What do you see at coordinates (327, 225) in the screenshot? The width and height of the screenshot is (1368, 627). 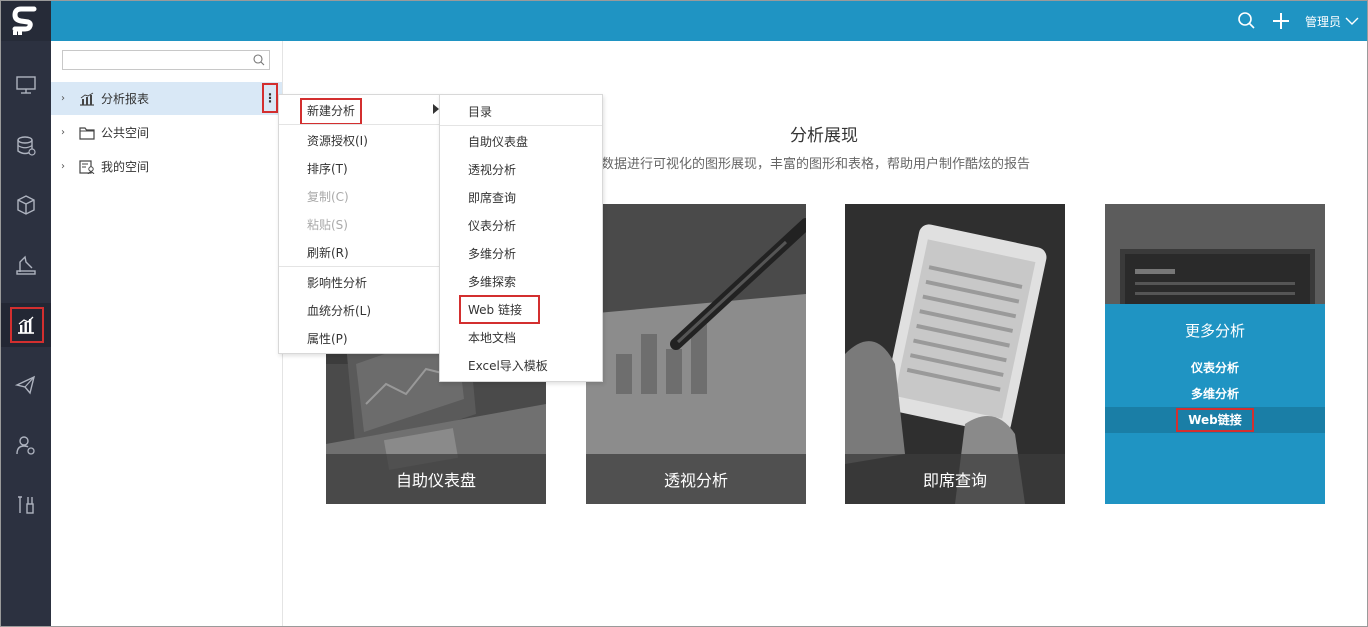 I see `menu-item-paste: 粘贴(S)` at bounding box center [327, 225].